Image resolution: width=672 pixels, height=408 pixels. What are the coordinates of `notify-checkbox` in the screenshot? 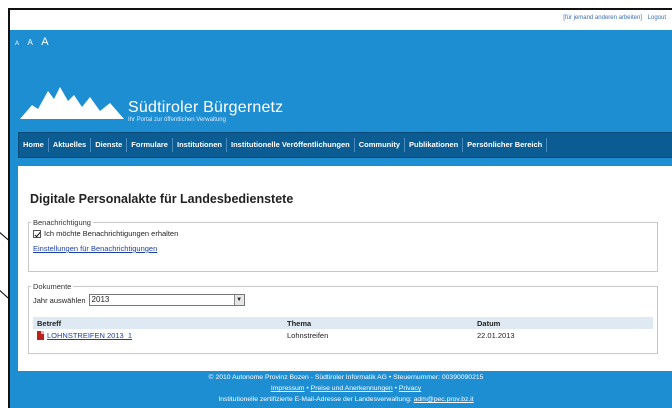 It's located at (37, 233).